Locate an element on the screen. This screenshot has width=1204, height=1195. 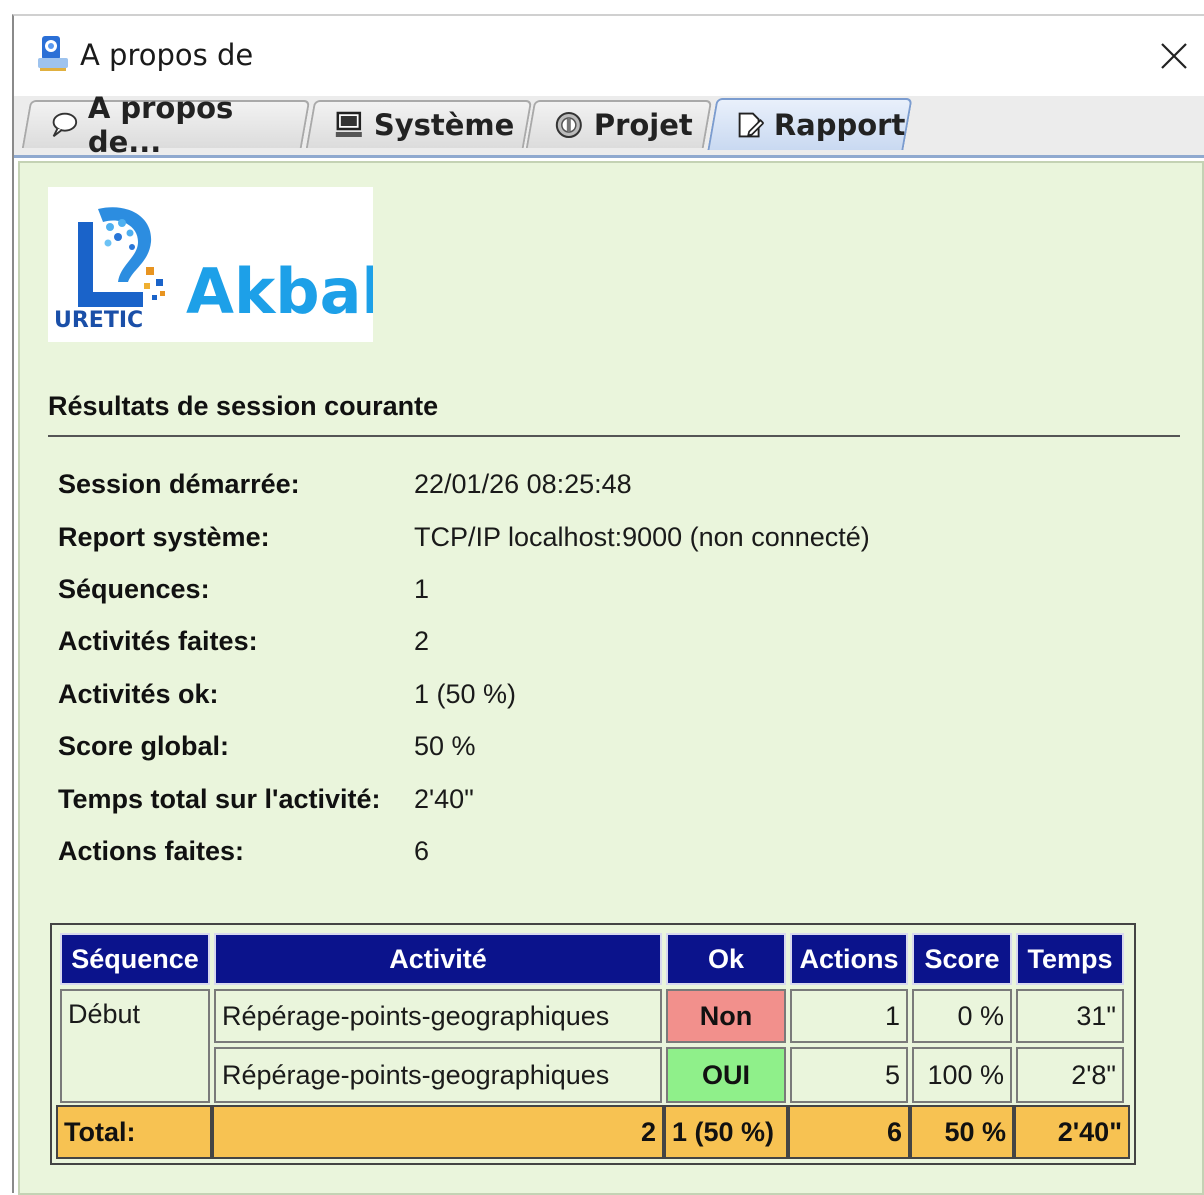
logo-graphic-icon: URETIC Akbal is located at coordinates (218, 270).